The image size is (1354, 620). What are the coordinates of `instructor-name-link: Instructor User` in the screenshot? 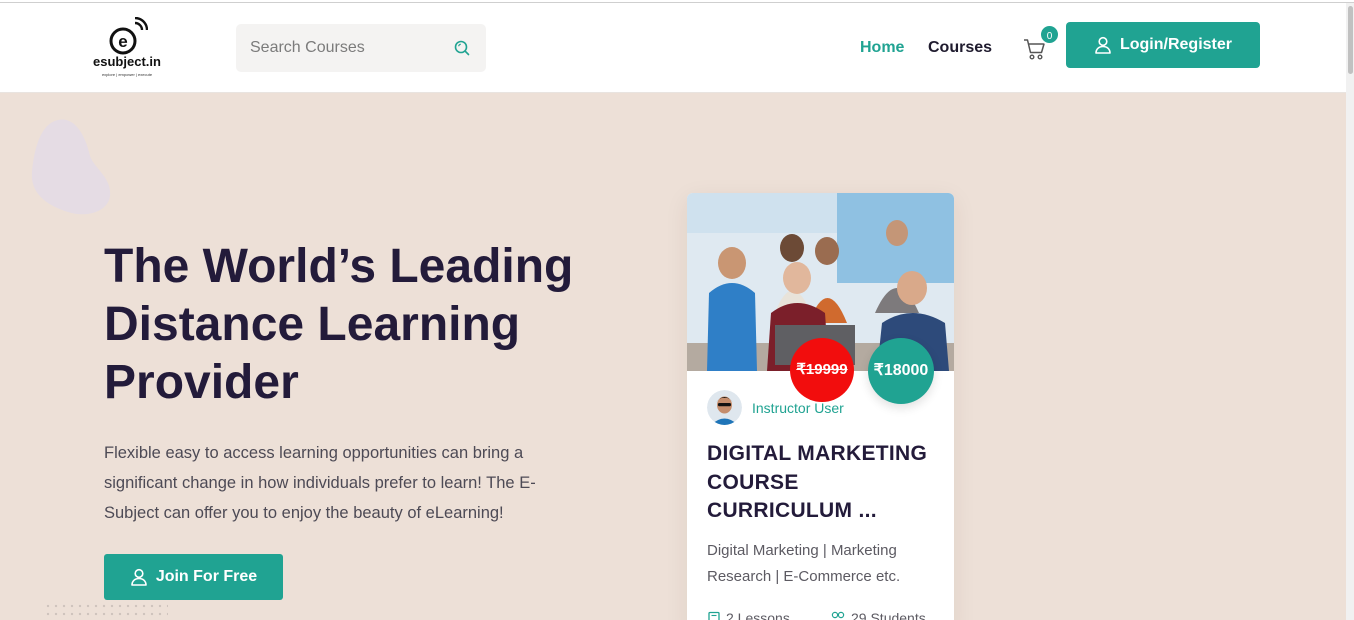 It's located at (798, 408).